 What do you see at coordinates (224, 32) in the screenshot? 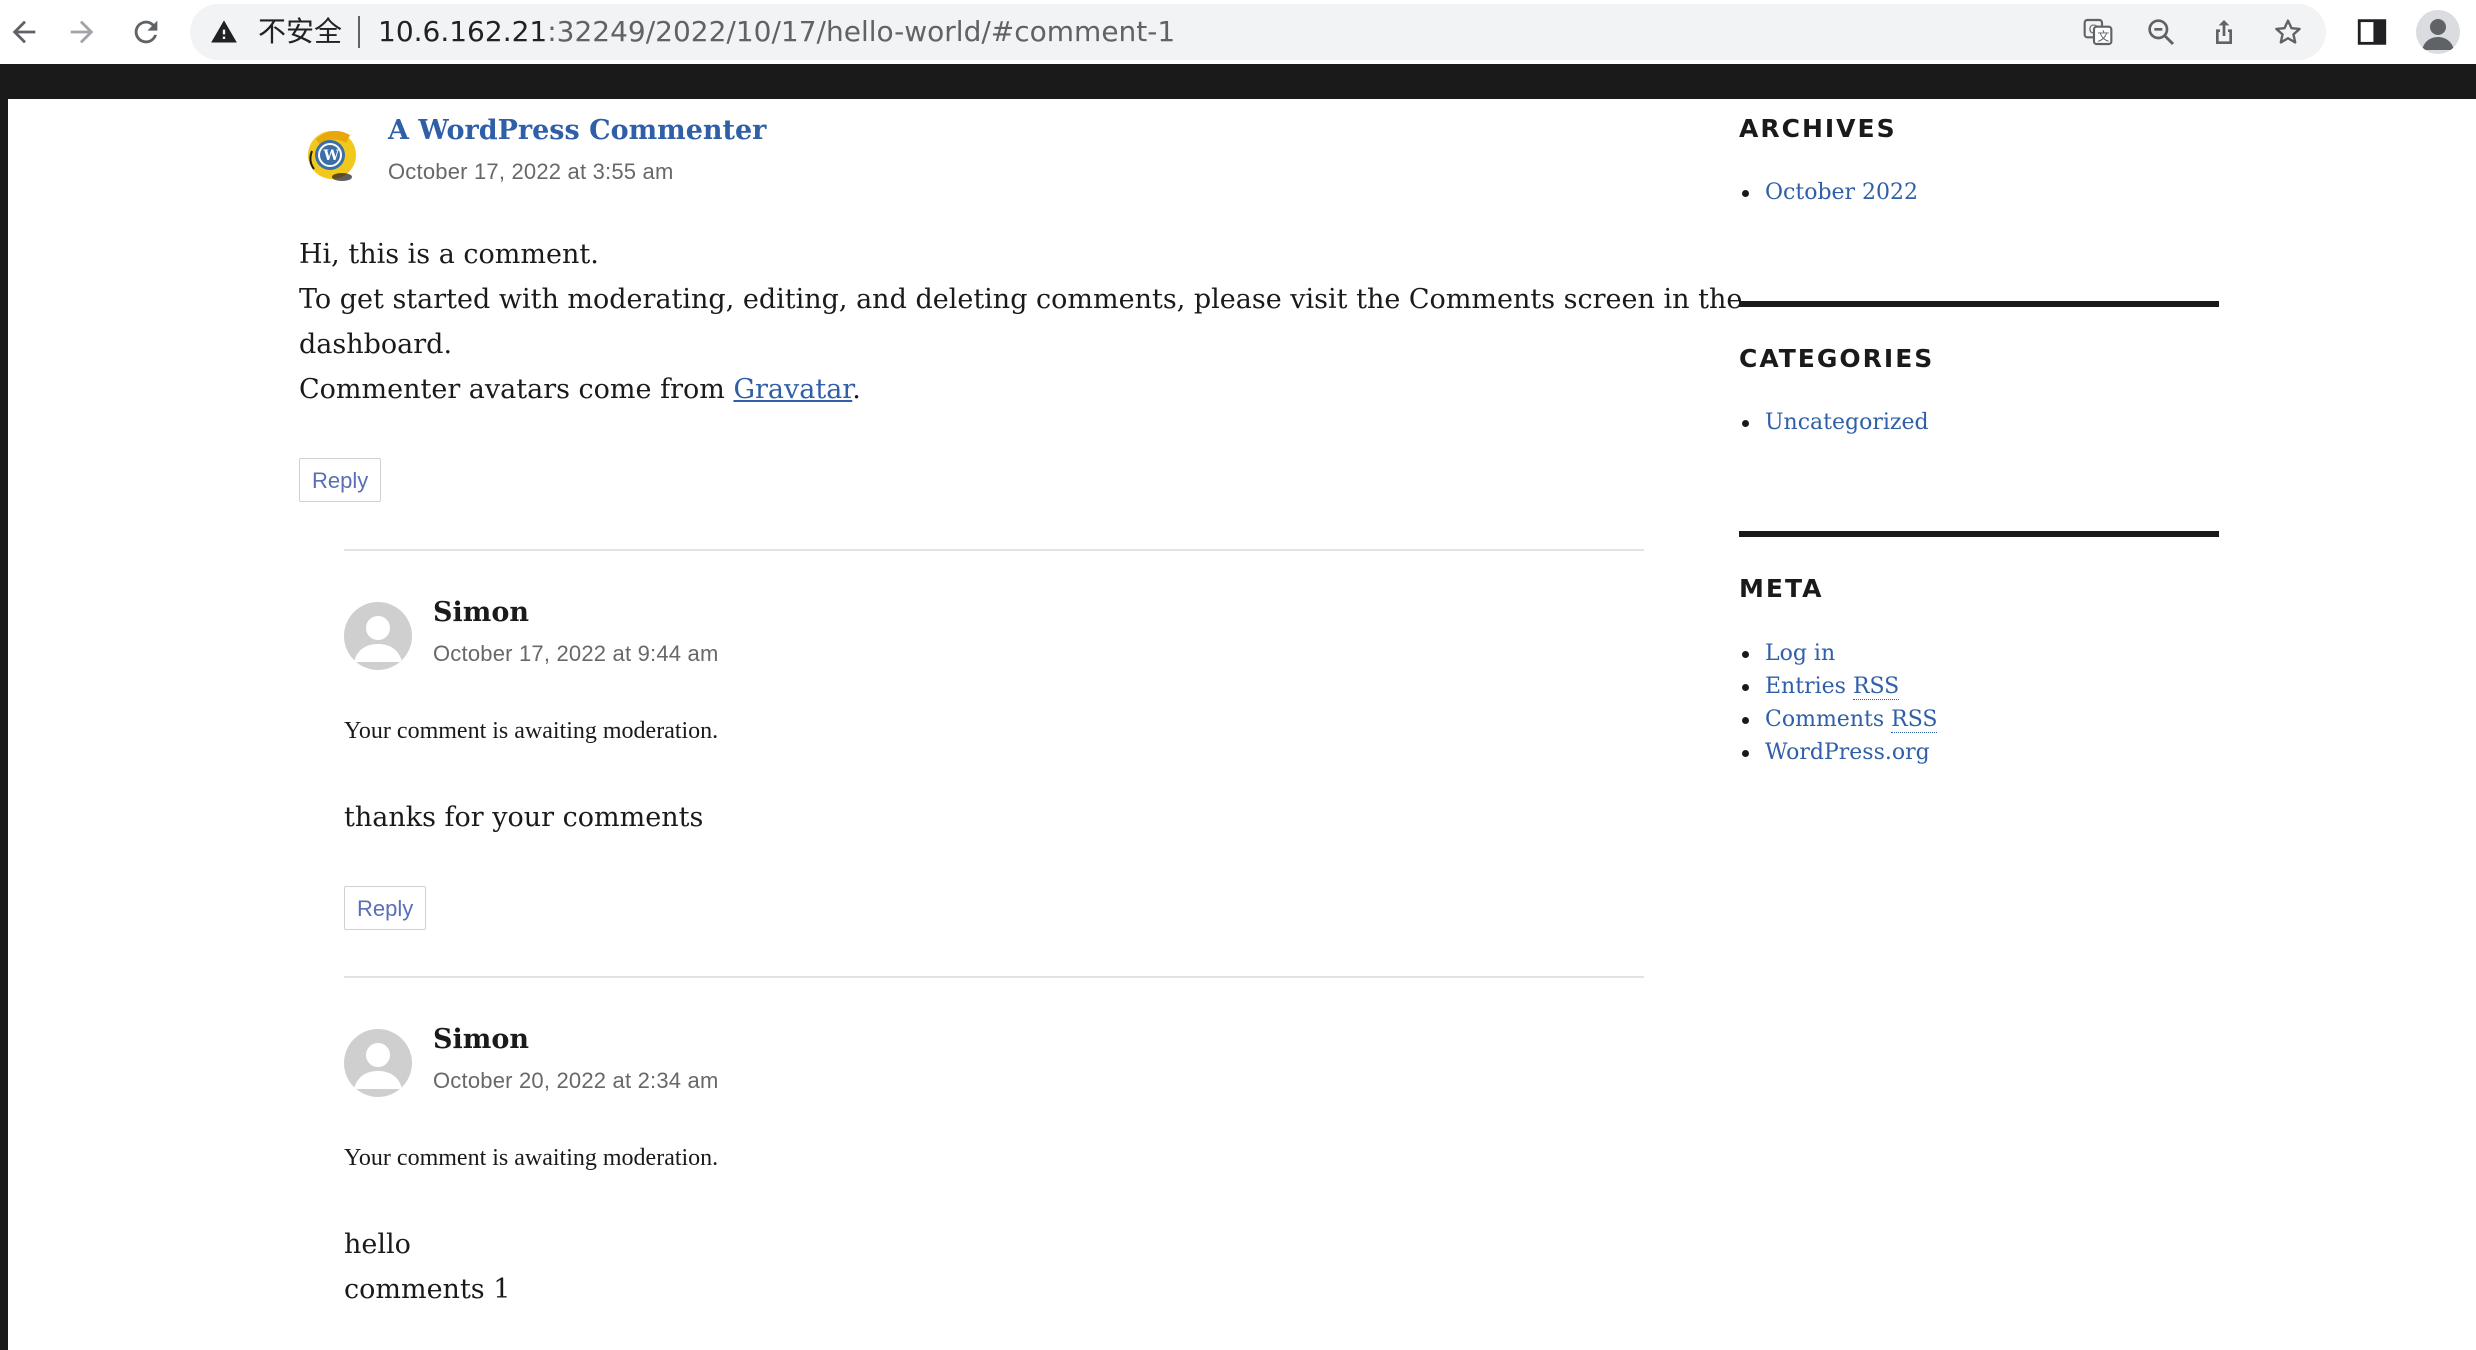
I see `warning-icon` at bounding box center [224, 32].